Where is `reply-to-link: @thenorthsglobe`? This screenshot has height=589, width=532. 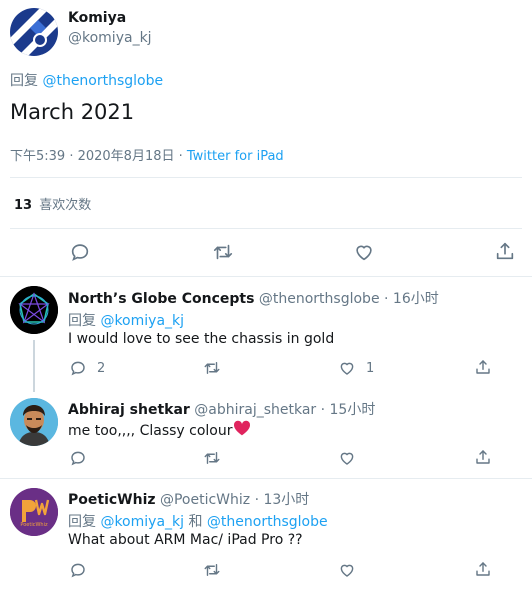 reply-to-link: @thenorthsglobe is located at coordinates (102, 81).